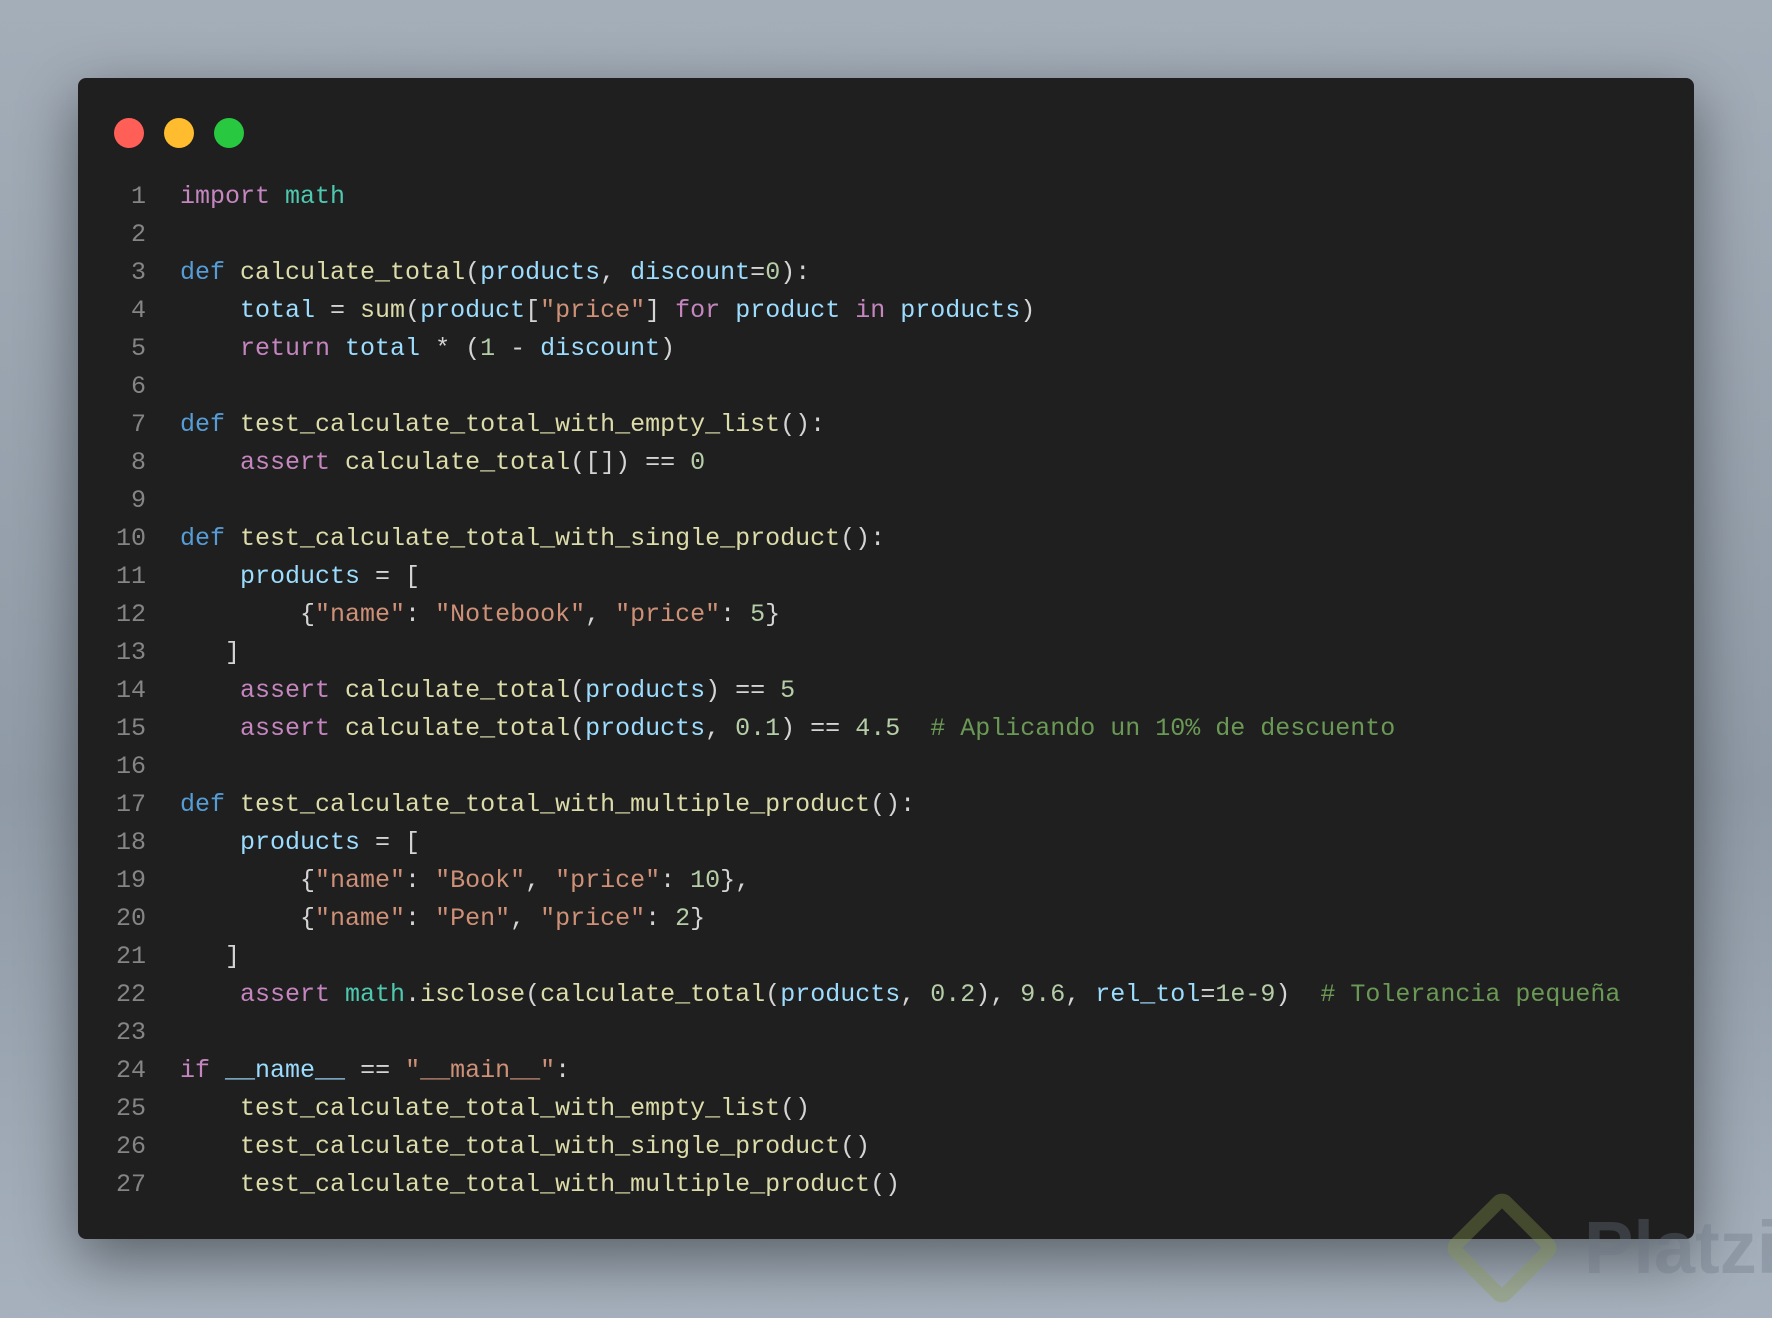  Describe the element at coordinates (130, 1032) in the screenshot. I see `line-number: 23` at that location.